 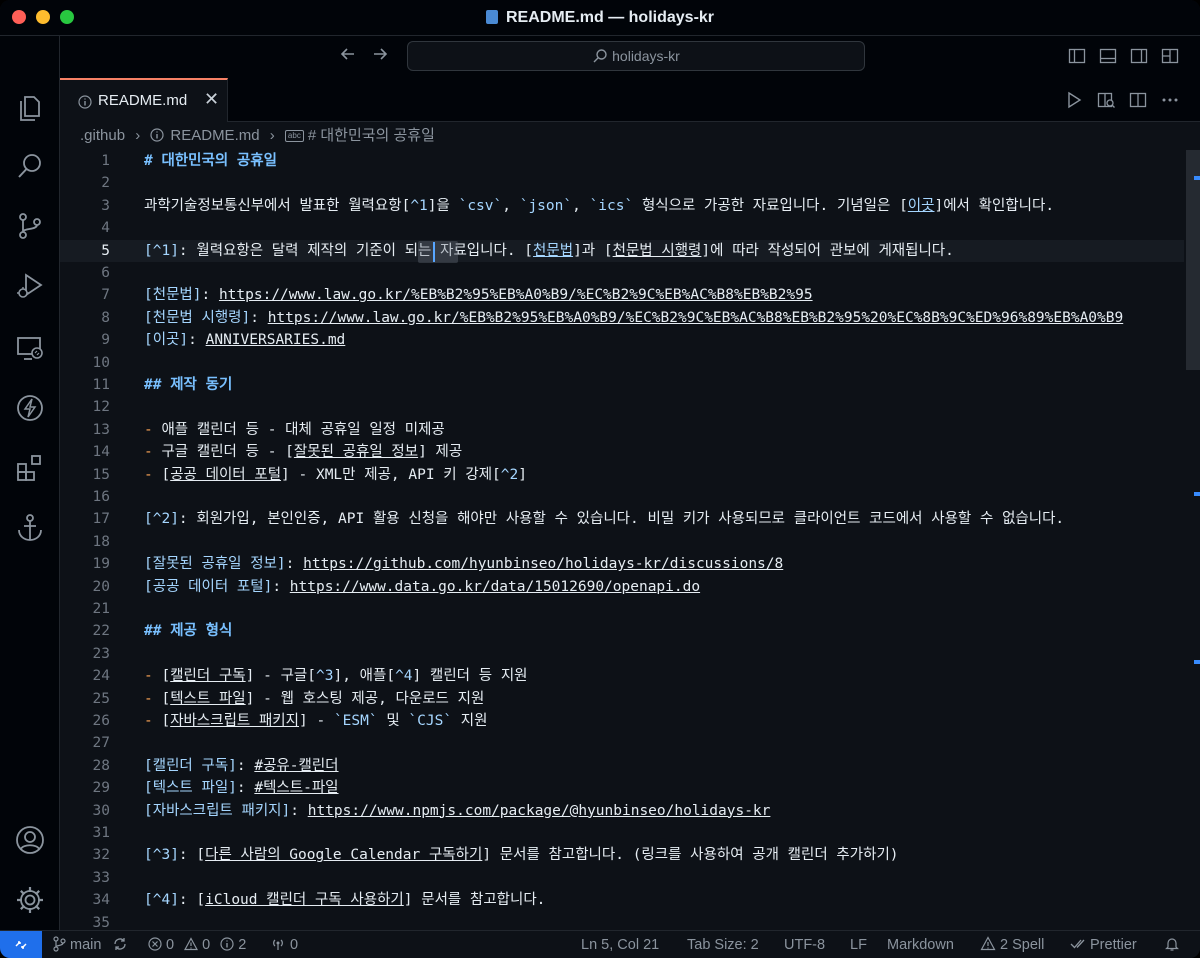 What do you see at coordinates (380, 56) in the screenshot?
I see `go-forward-button` at bounding box center [380, 56].